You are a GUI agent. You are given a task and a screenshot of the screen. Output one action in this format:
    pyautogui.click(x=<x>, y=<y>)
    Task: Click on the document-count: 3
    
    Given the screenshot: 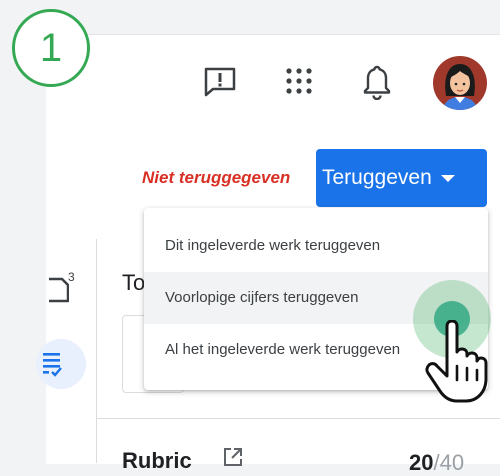 What is the action you would take?
    pyautogui.click(x=71, y=277)
    